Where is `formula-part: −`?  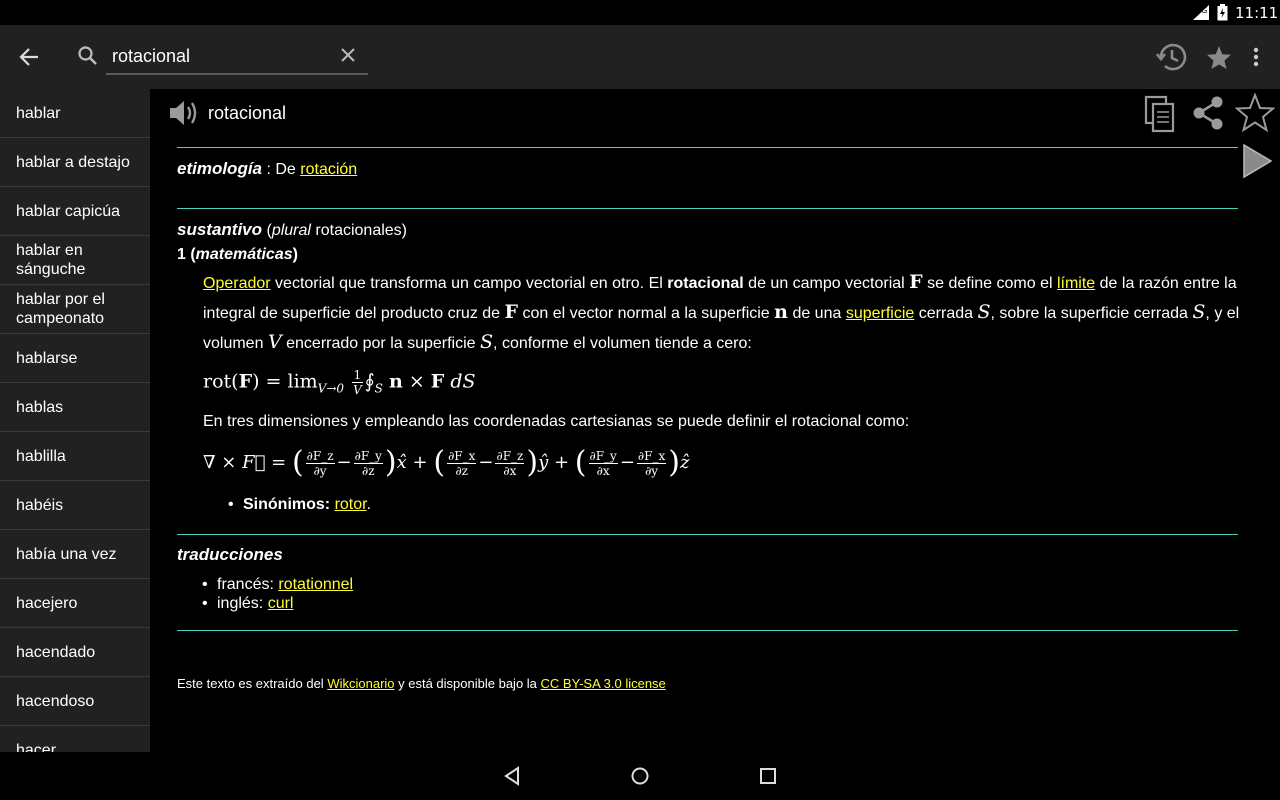
formula-part: − is located at coordinates (486, 462).